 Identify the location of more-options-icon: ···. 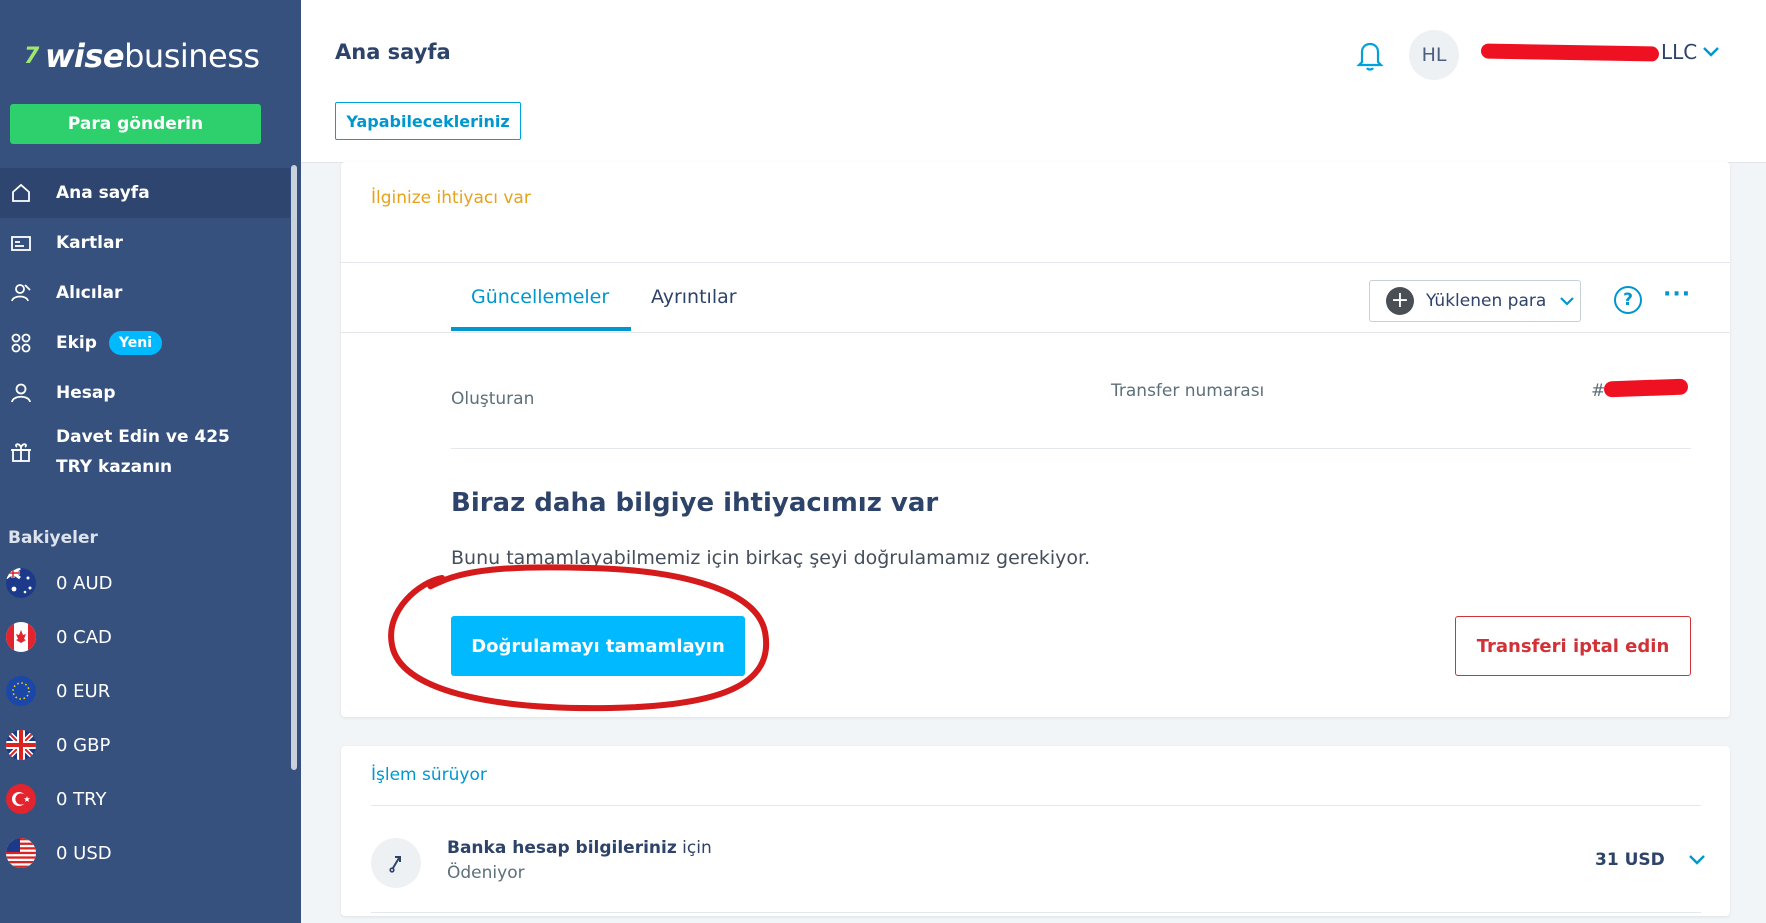
(1677, 294).